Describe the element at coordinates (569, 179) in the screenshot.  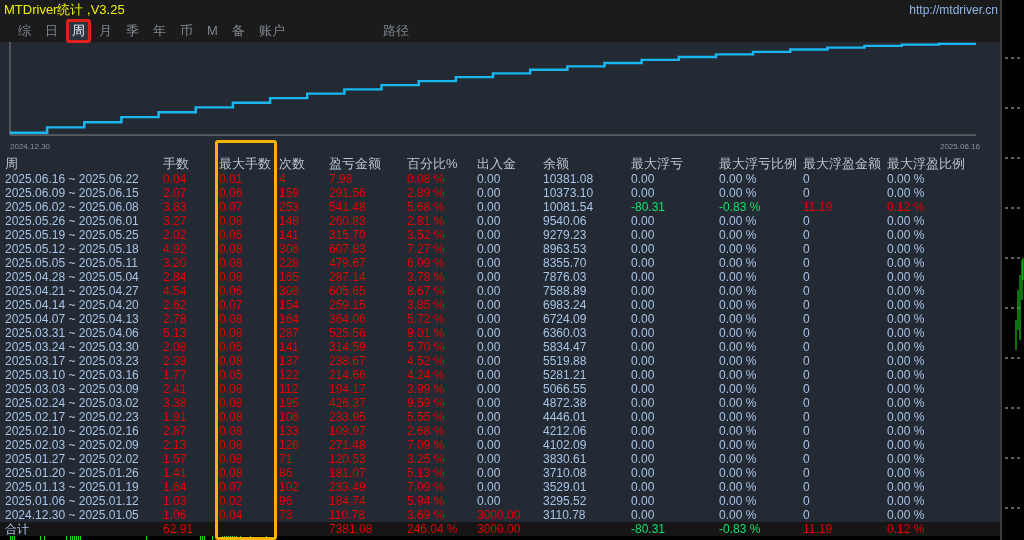
I see `table-cell-text: 10381.08` at that location.